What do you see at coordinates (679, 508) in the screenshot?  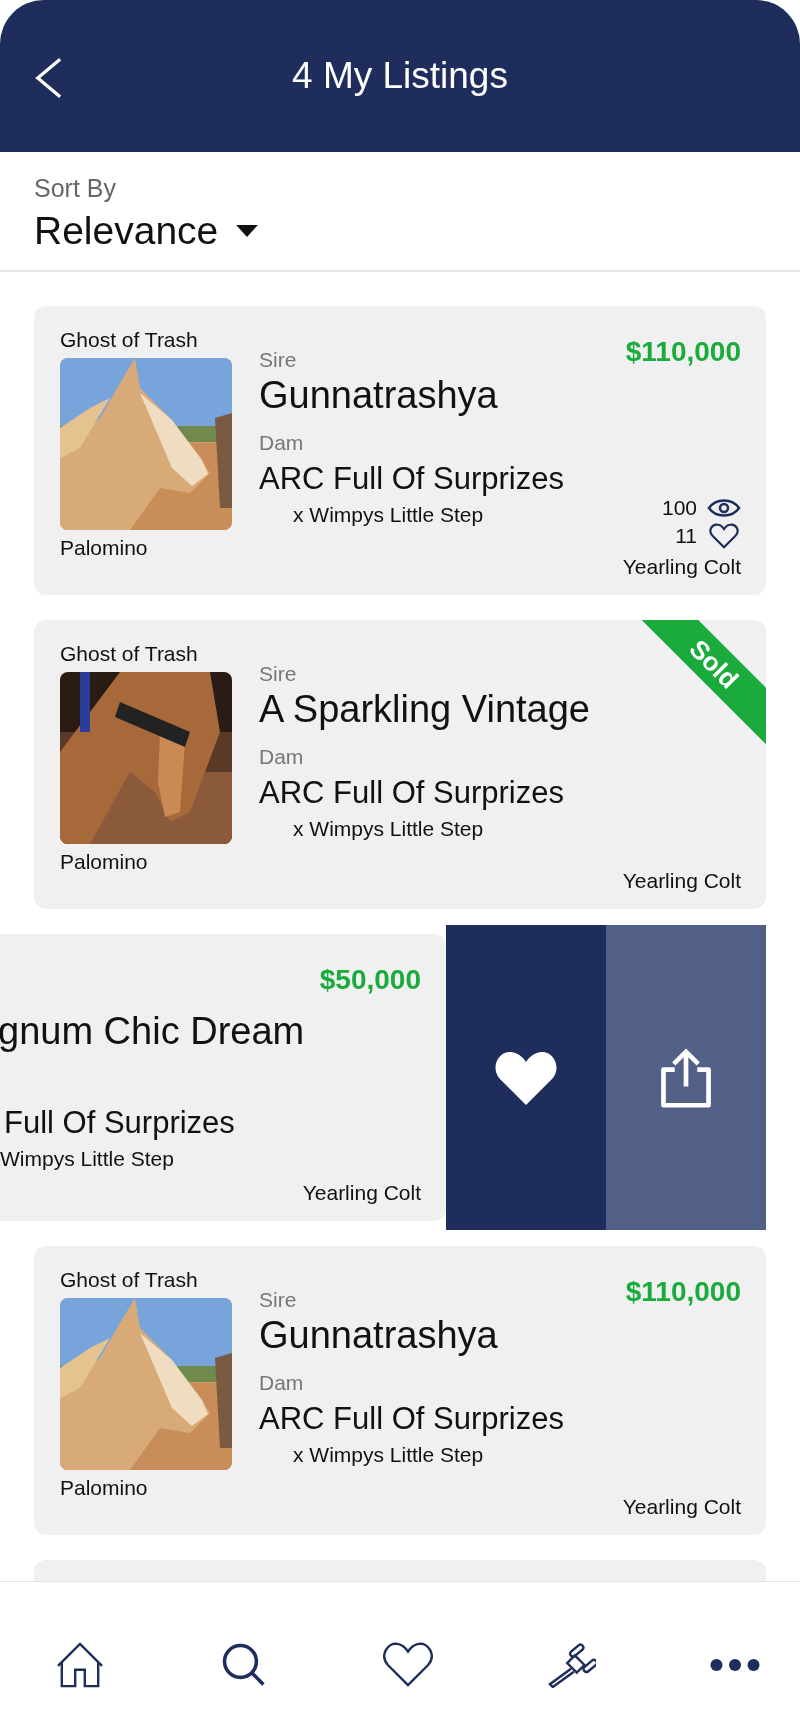 I see `view-count: 100` at bounding box center [679, 508].